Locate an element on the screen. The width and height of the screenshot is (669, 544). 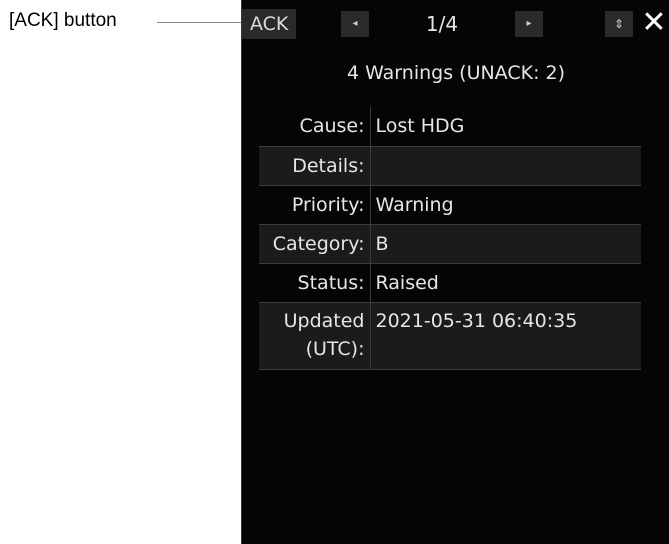
detail-row-updated: Updated (UTC): 2021-05-31 06:40:35 is located at coordinates (450, 336).